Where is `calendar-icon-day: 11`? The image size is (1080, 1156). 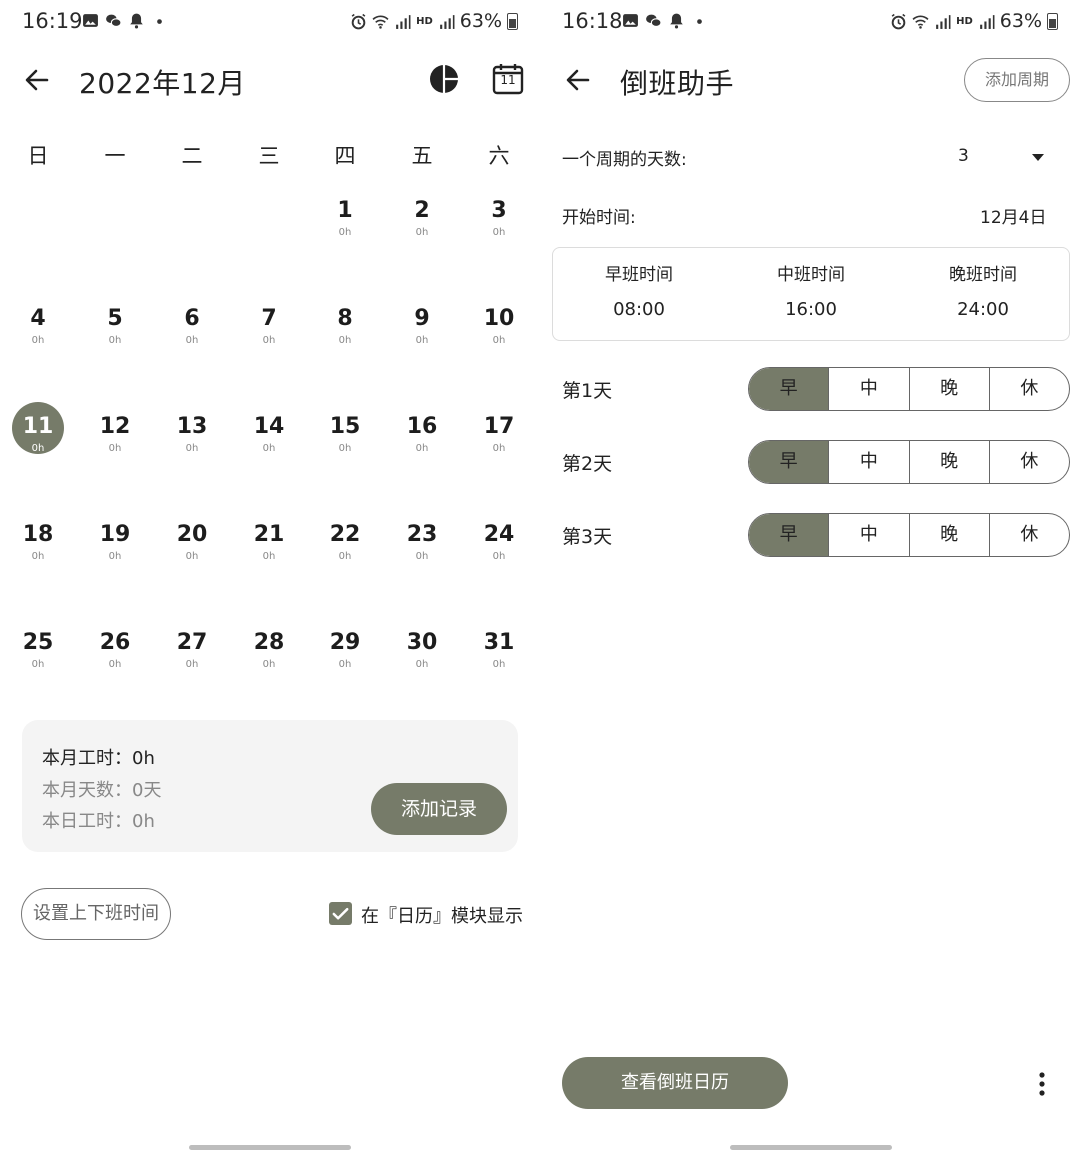
calendar-icon-day: 11 is located at coordinates (508, 80).